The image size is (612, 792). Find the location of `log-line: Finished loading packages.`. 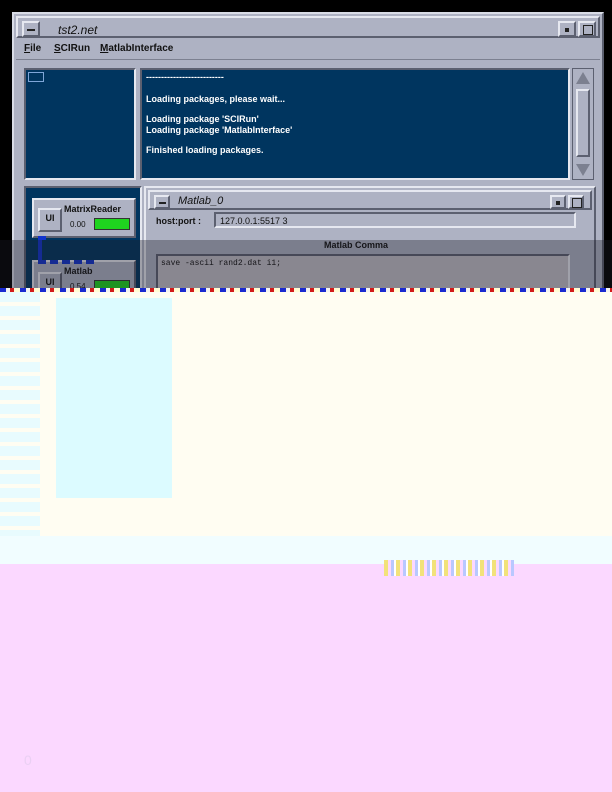

log-line: Finished loading packages. is located at coordinates (205, 150).